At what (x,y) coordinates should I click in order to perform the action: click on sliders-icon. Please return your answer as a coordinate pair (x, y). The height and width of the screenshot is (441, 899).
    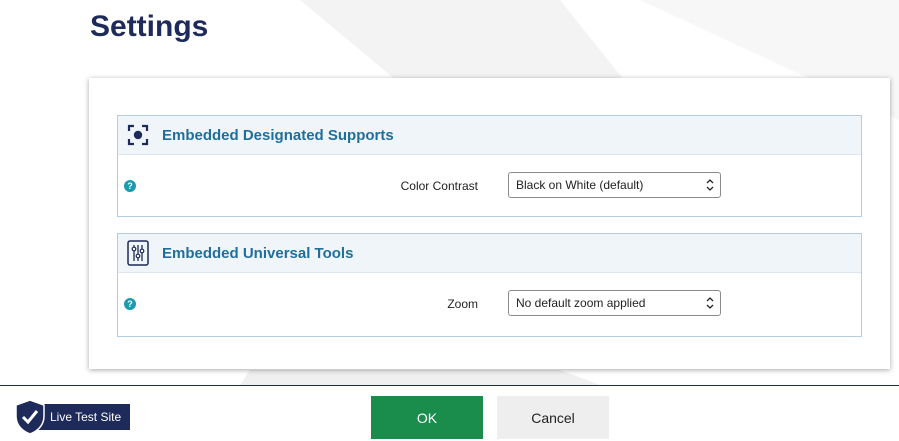
    Looking at the image, I should click on (138, 253).